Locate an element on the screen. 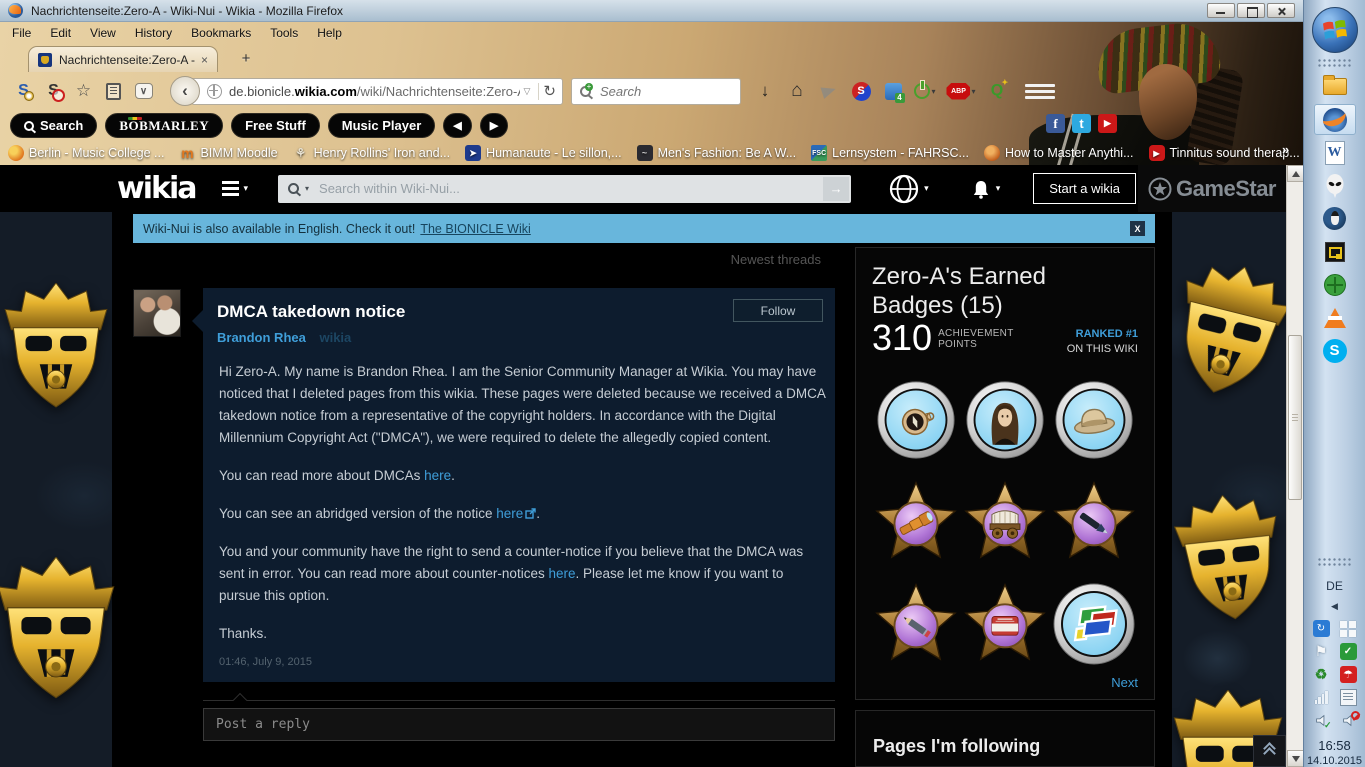 This screenshot has width=1365, height=767. tray-green-check-icon is located at coordinates (1348, 651).